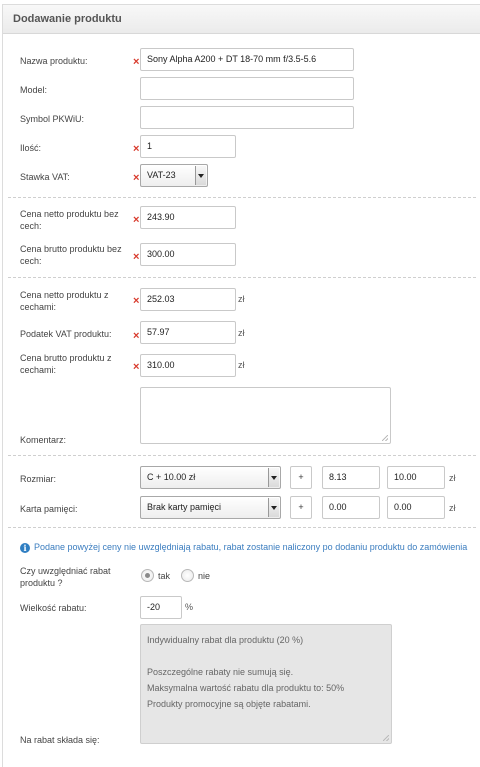 Image resolution: width=480 pixels, height=767 pixels. Describe the element at coordinates (52, 119) in the screenshot. I see `pkwiu-label: Symbol PKWiU:` at that location.